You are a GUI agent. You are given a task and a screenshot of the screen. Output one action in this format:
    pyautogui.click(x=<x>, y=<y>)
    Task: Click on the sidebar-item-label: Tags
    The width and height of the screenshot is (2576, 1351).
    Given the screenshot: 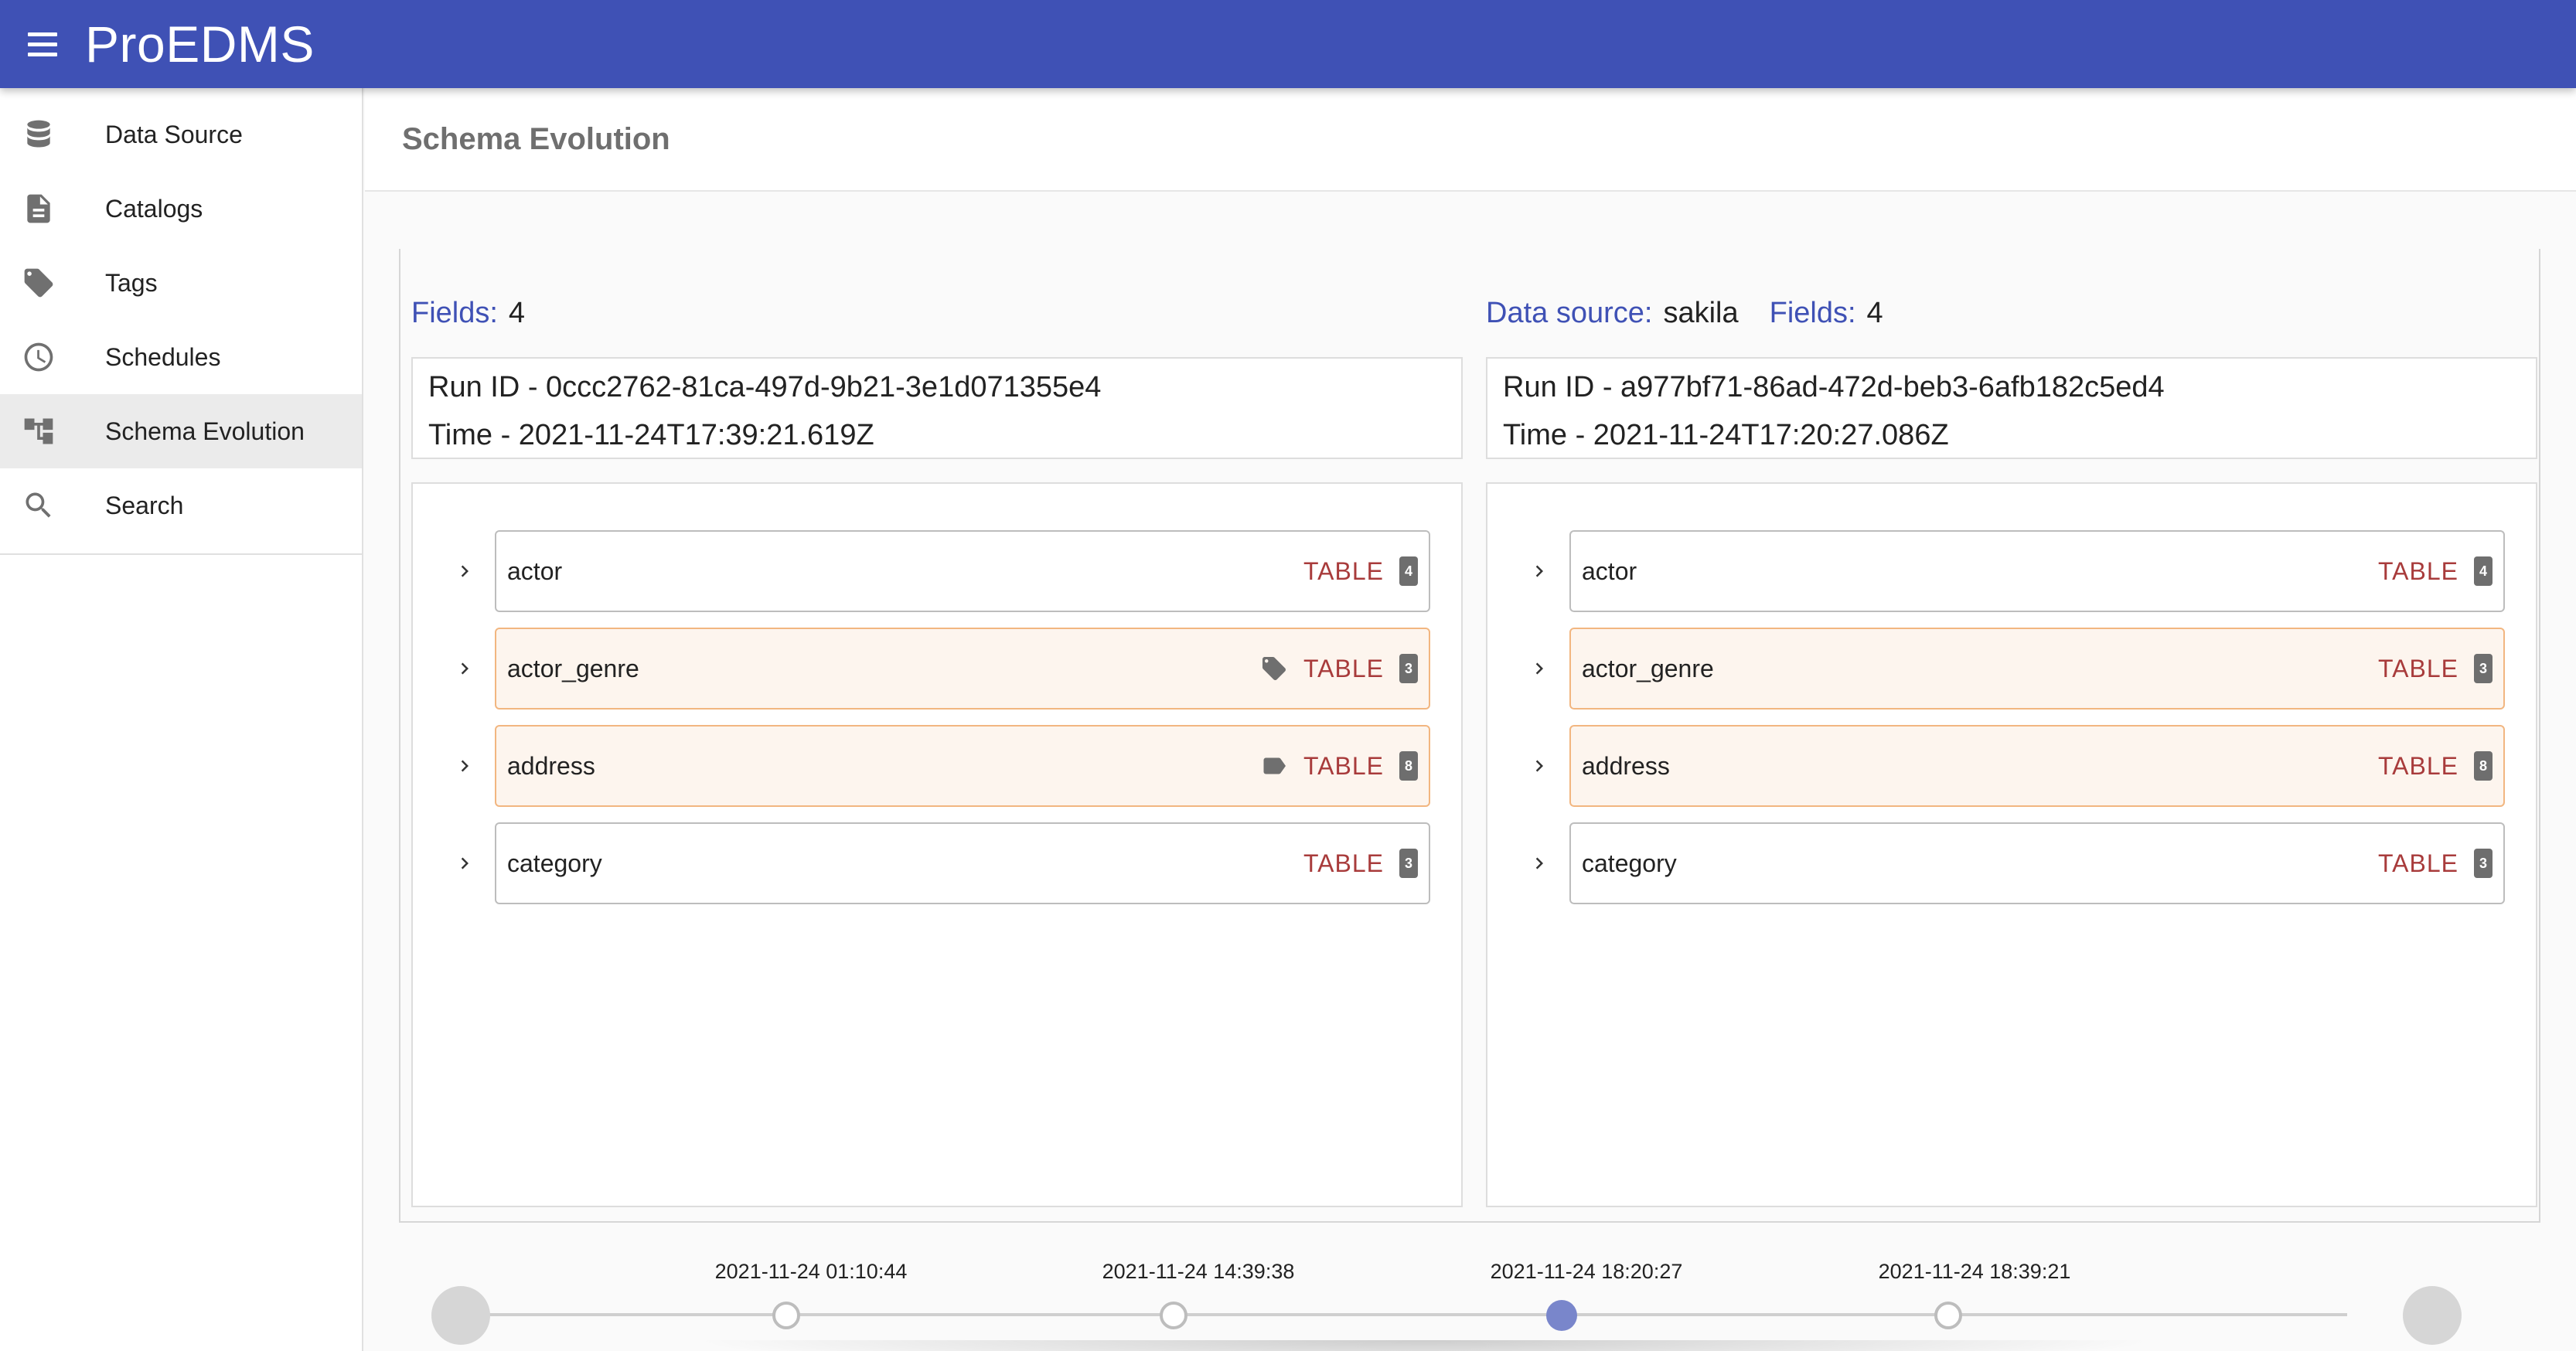 What is the action you would take?
    pyautogui.click(x=131, y=283)
    